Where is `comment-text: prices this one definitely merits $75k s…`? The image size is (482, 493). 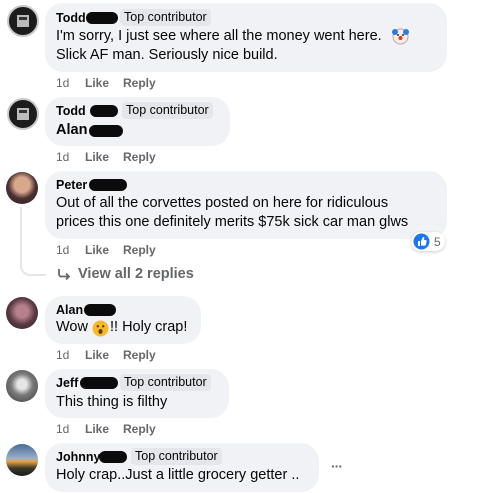
comment-text: prices this one definitely merits $75k s… is located at coordinates (232, 222).